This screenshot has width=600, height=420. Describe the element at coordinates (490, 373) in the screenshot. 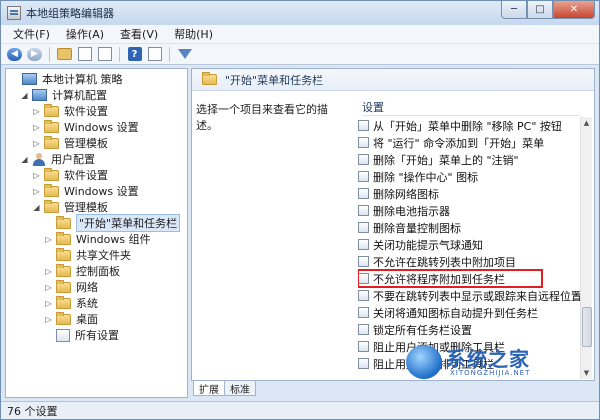

I see `watermark-subtext: XITONGZHIJIA.NET` at that location.